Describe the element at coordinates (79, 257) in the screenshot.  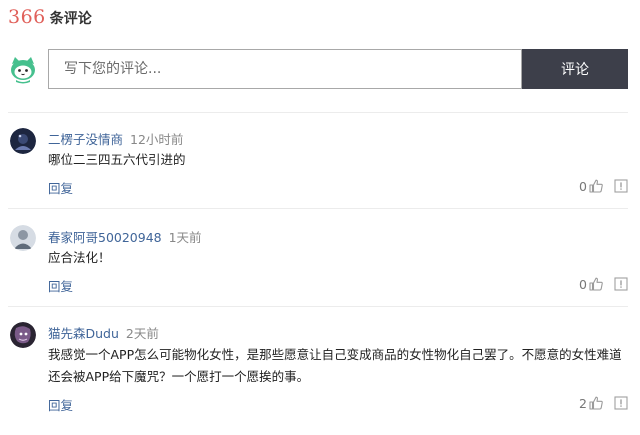
I see `comment-text: 应合法化！` at that location.